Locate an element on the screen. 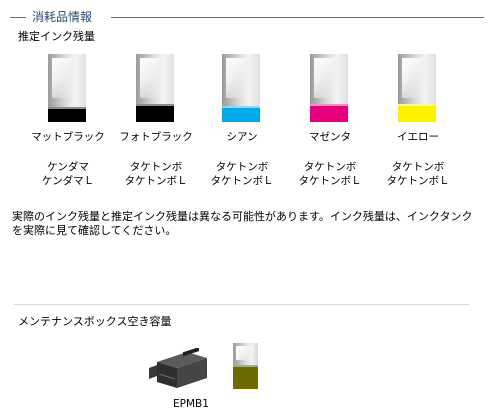 The height and width of the screenshot is (410, 490). ink-tank-photo-black is located at coordinates (155, 88).